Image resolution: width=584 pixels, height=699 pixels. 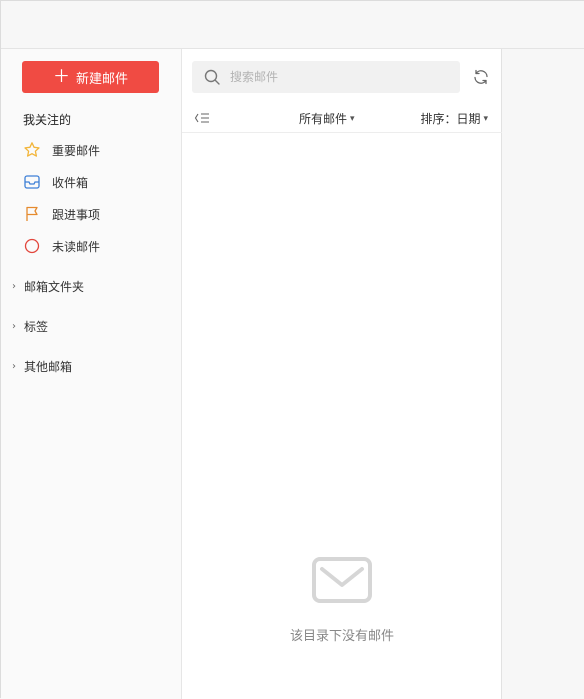 I want to click on sidebar-item-label: 跟进事项, so click(x=76, y=214).